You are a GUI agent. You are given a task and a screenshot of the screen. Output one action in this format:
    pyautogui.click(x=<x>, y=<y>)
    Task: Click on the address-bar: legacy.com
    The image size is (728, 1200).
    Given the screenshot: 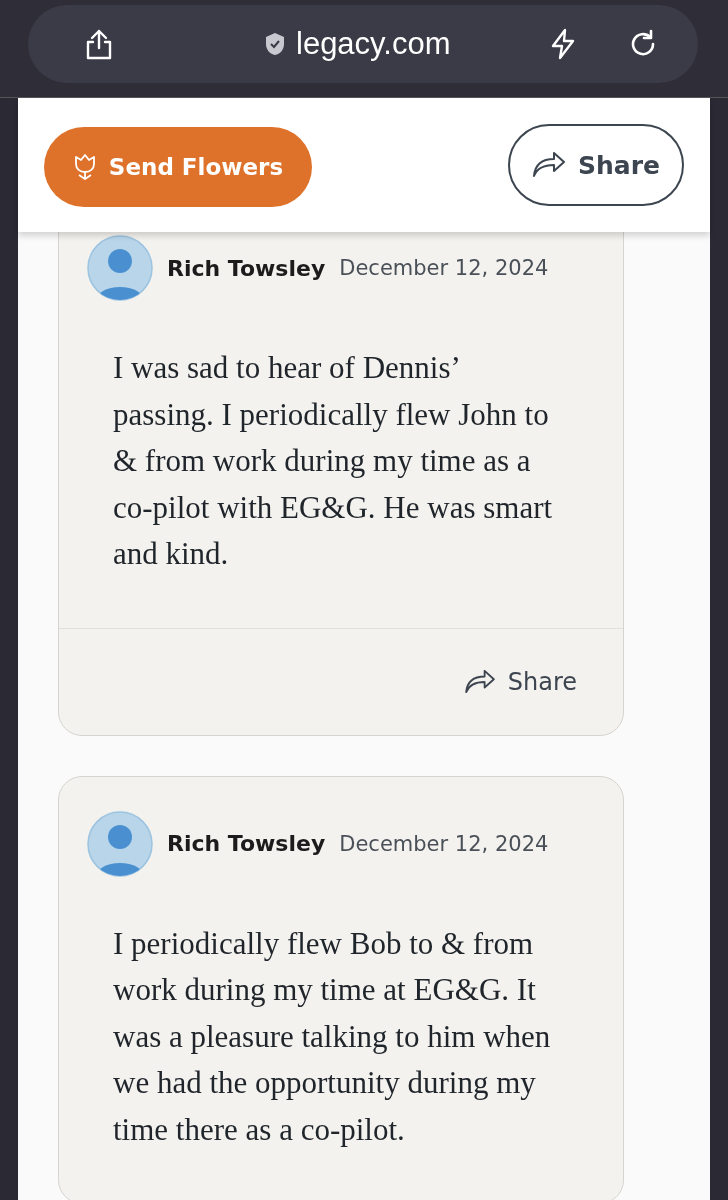 What is the action you would take?
    pyautogui.click(x=363, y=44)
    